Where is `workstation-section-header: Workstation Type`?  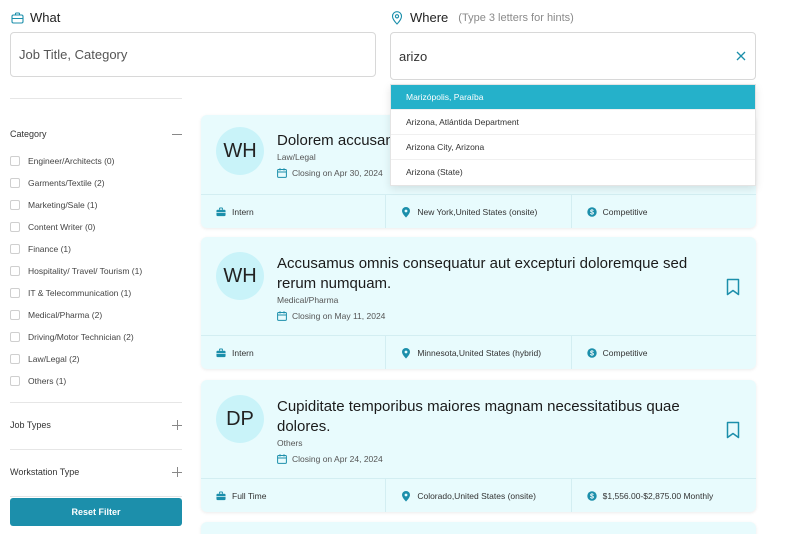 workstation-section-header: Workstation Type is located at coordinates (96, 472).